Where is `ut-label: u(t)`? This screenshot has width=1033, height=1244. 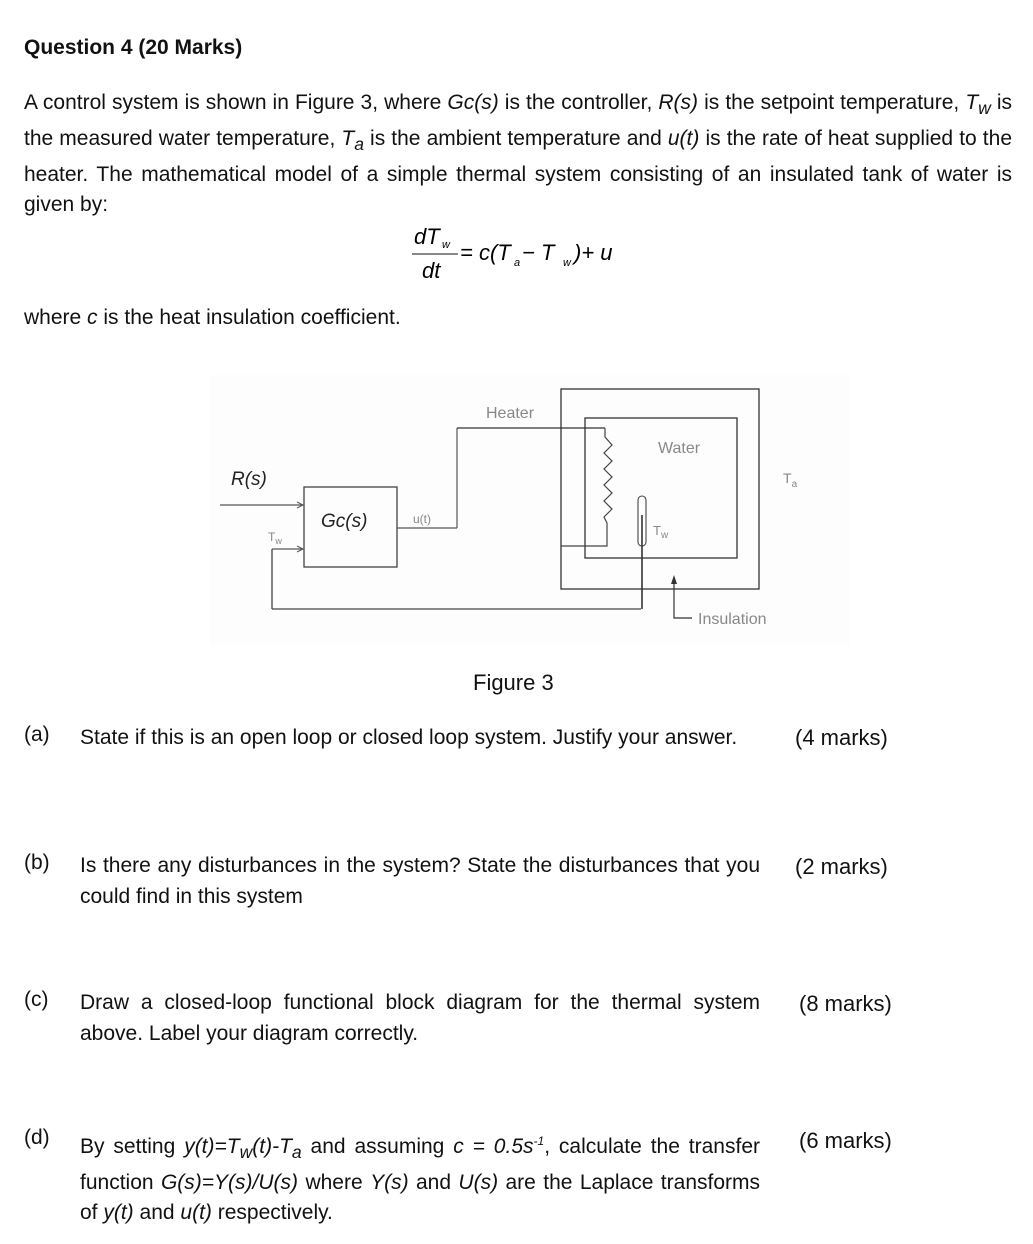
ut-label: u(t) is located at coordinates (422, 519).